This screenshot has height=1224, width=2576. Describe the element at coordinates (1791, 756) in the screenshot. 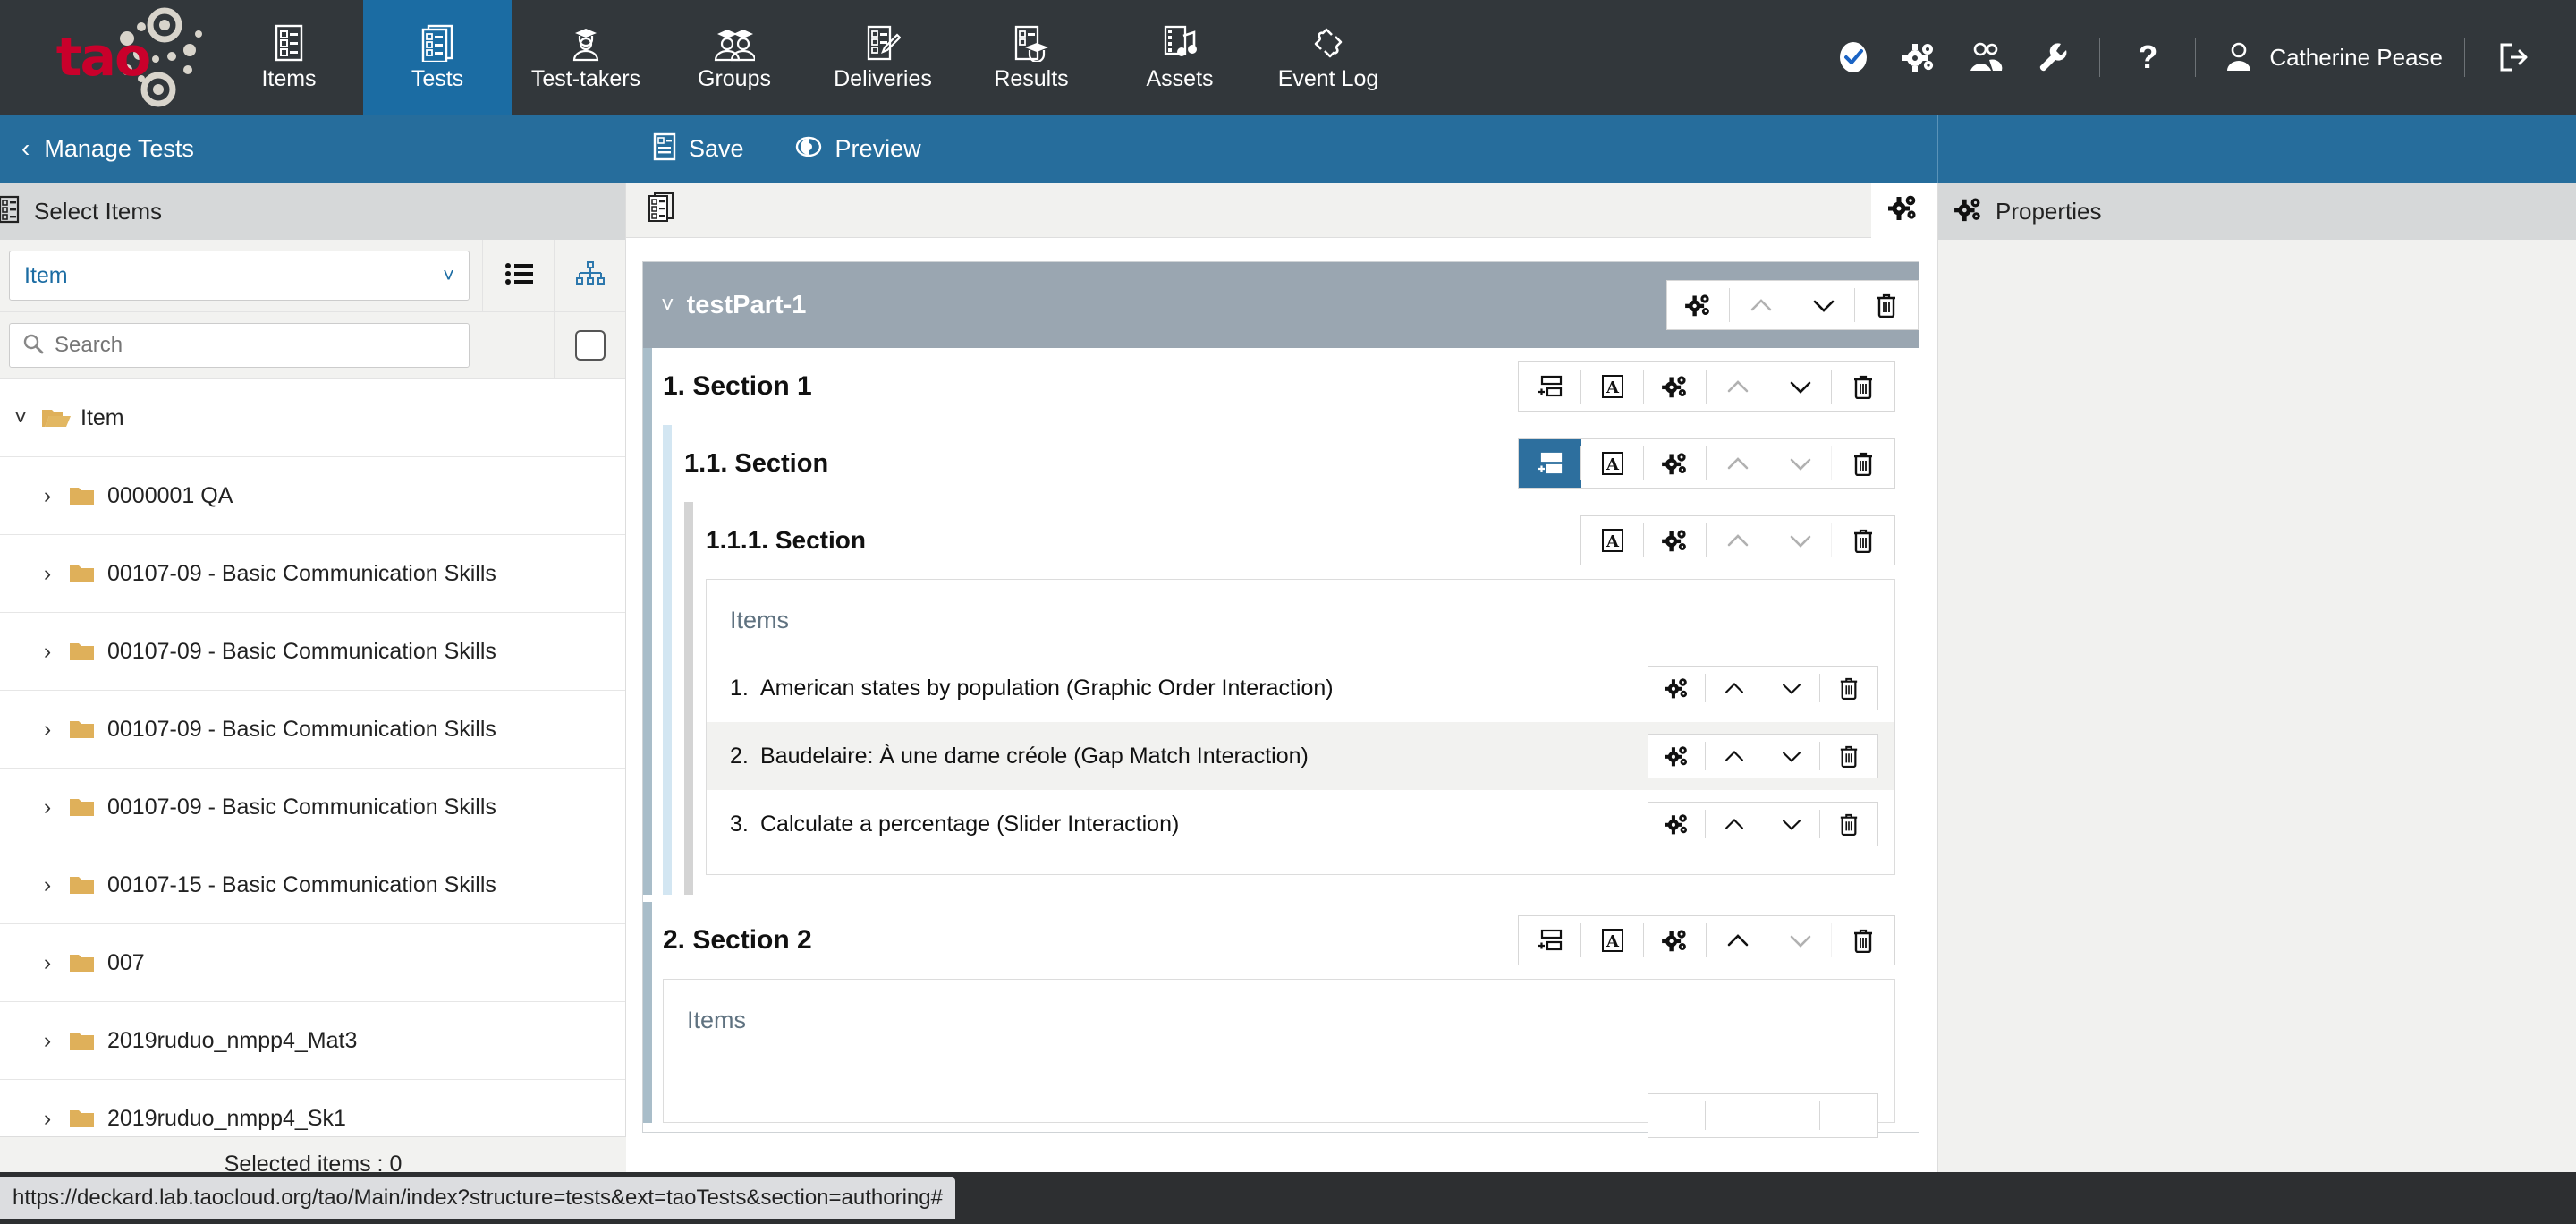

I see `item-2-move-down-button` at that location.